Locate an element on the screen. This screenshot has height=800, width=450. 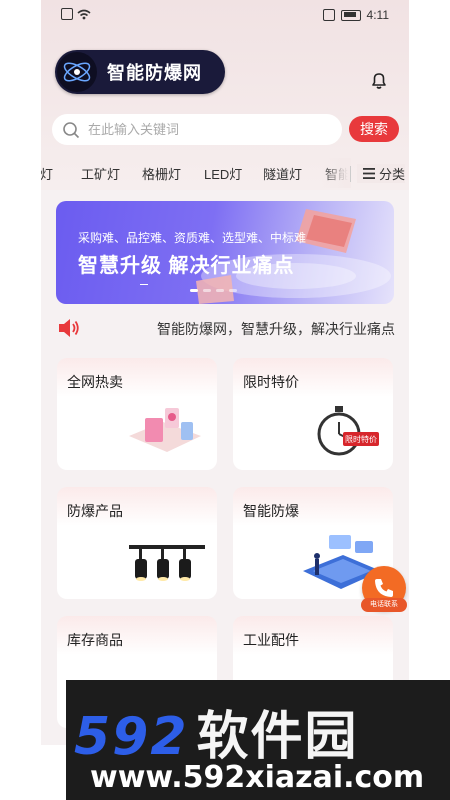
banner-title: 智慧升级 解决行业痛点 is located at coordinates (186, 266).